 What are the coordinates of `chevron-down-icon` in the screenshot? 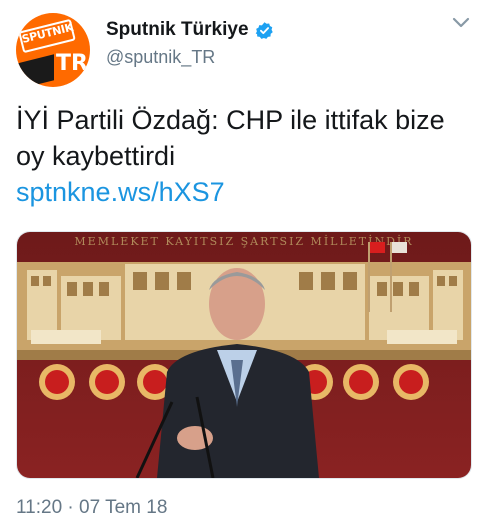 It's located at (461, 23).